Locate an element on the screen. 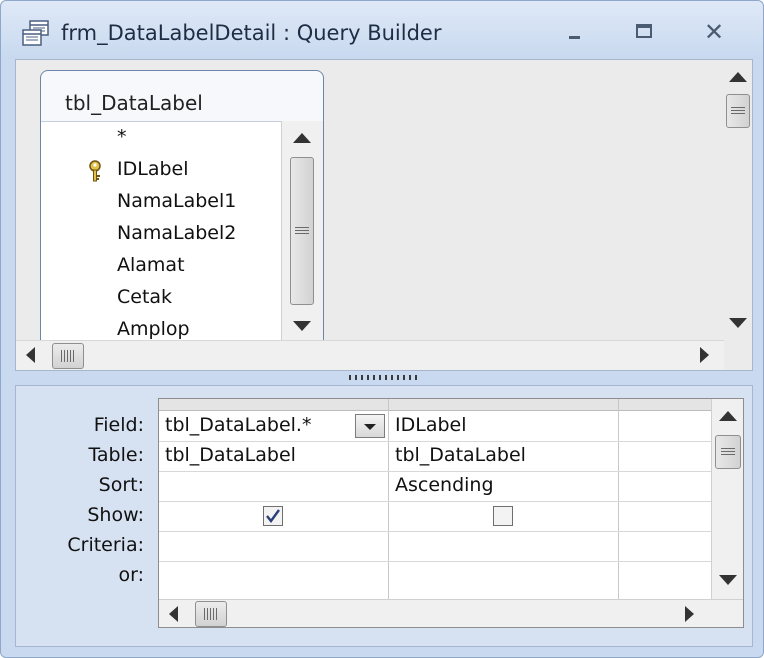 The height and width of the screenshot is (658, 764). query-builder-icon is located at coordinates (35, 33).